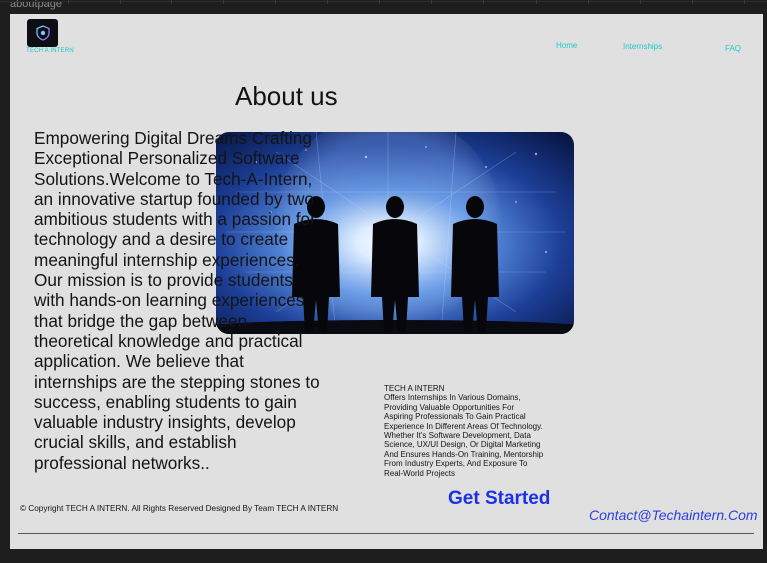 The height and width of the screenshot is (563, 767). I want to click on nav-home-link: Home, so click(566, 45).